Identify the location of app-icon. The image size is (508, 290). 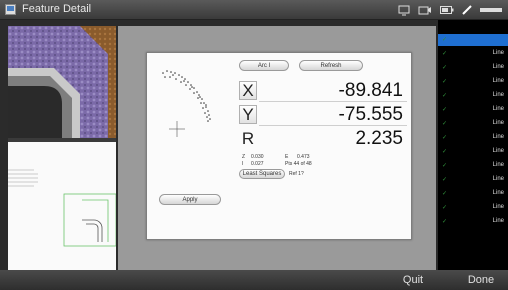
(10, 9).